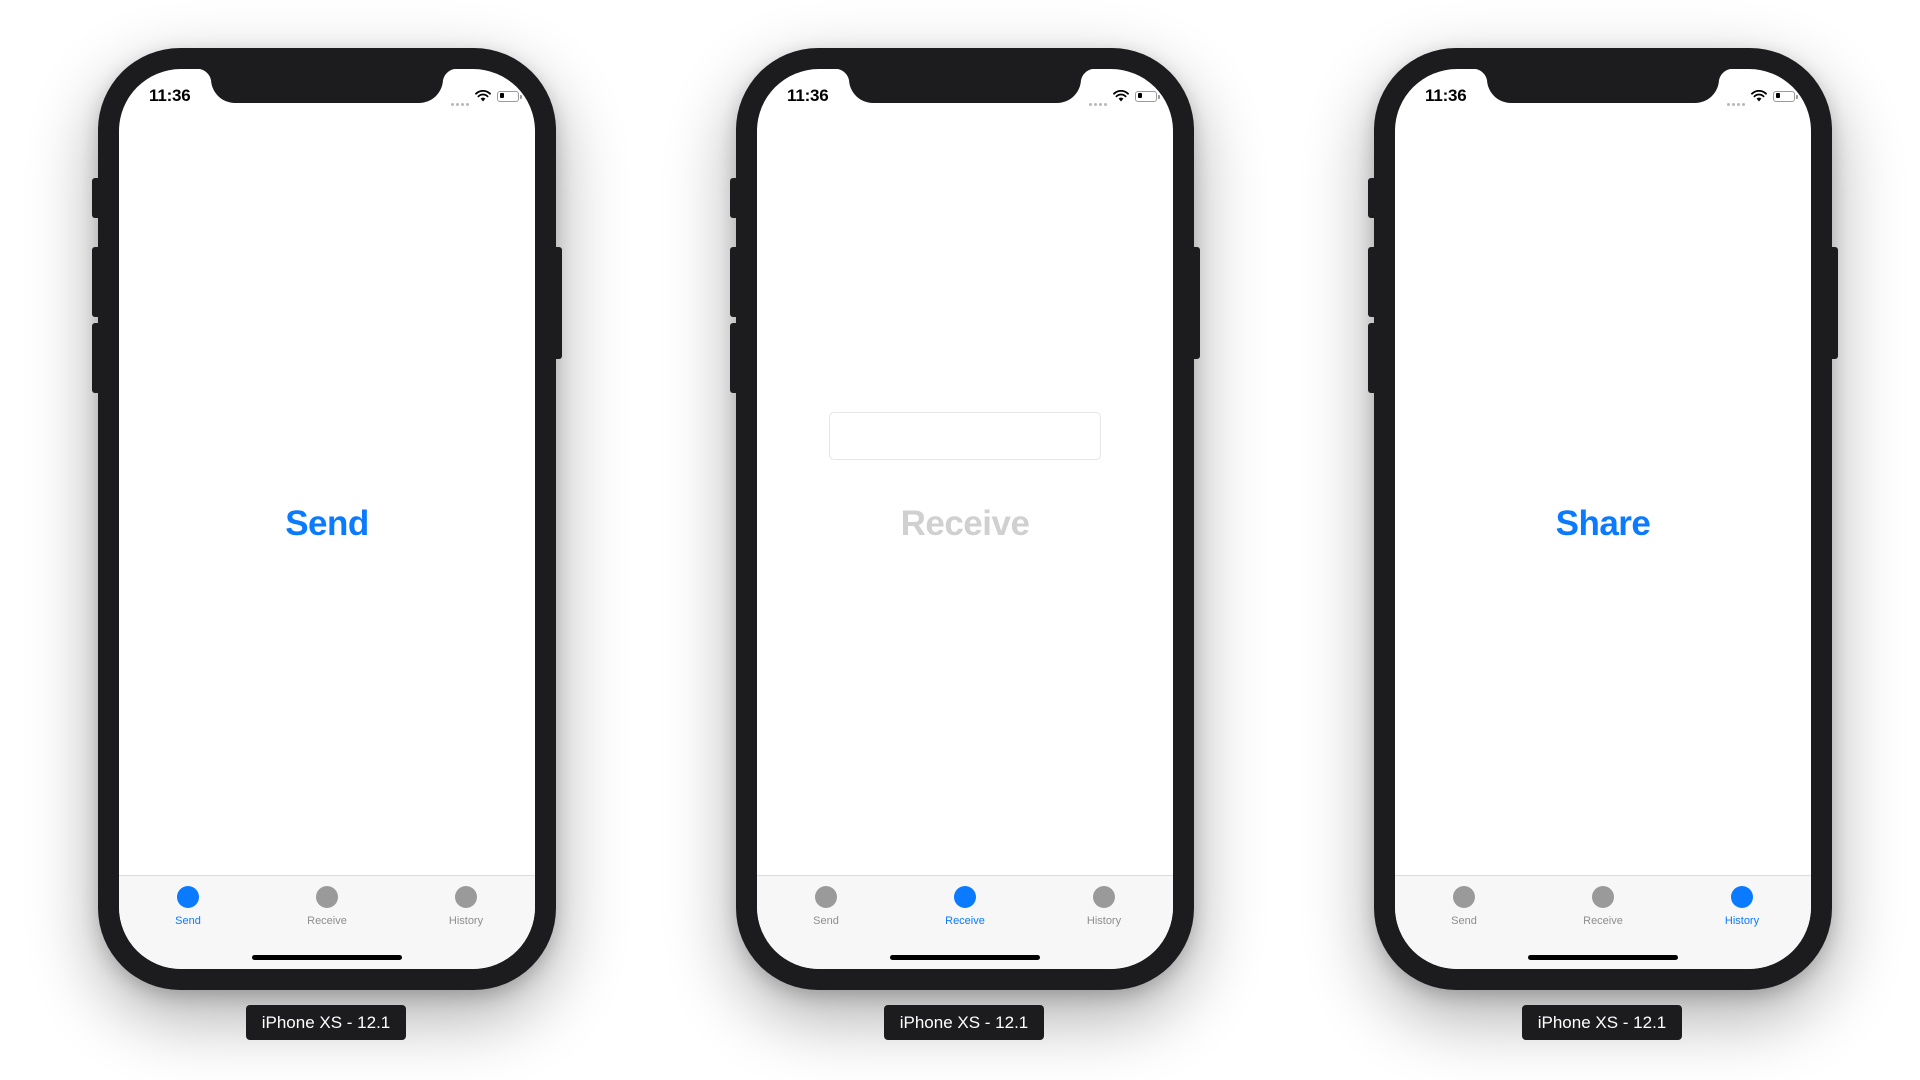 This screenshot has height=1080, width=1920. I want to click on receive-button: Receive, so click(965, 524).